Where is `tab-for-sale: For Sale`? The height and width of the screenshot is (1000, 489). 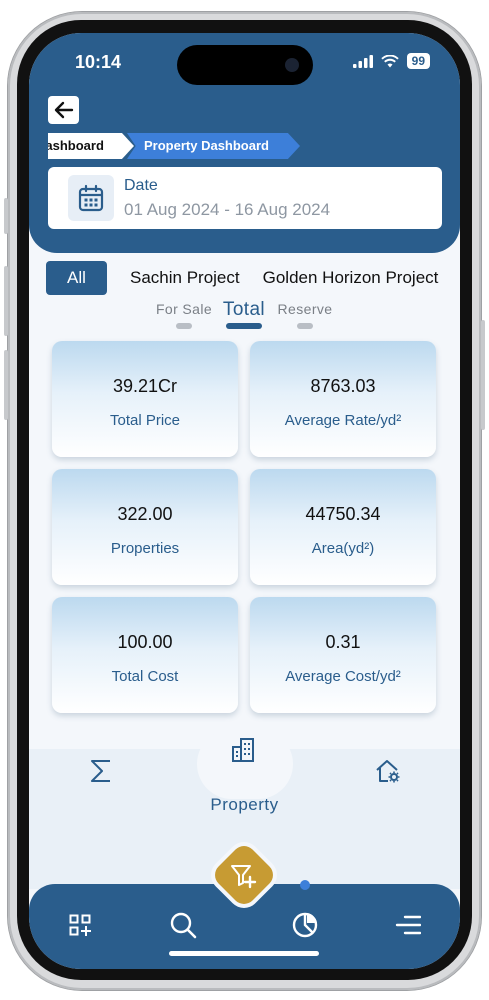
tab-for-sale: For Sale is located at coordinates (184, 315).